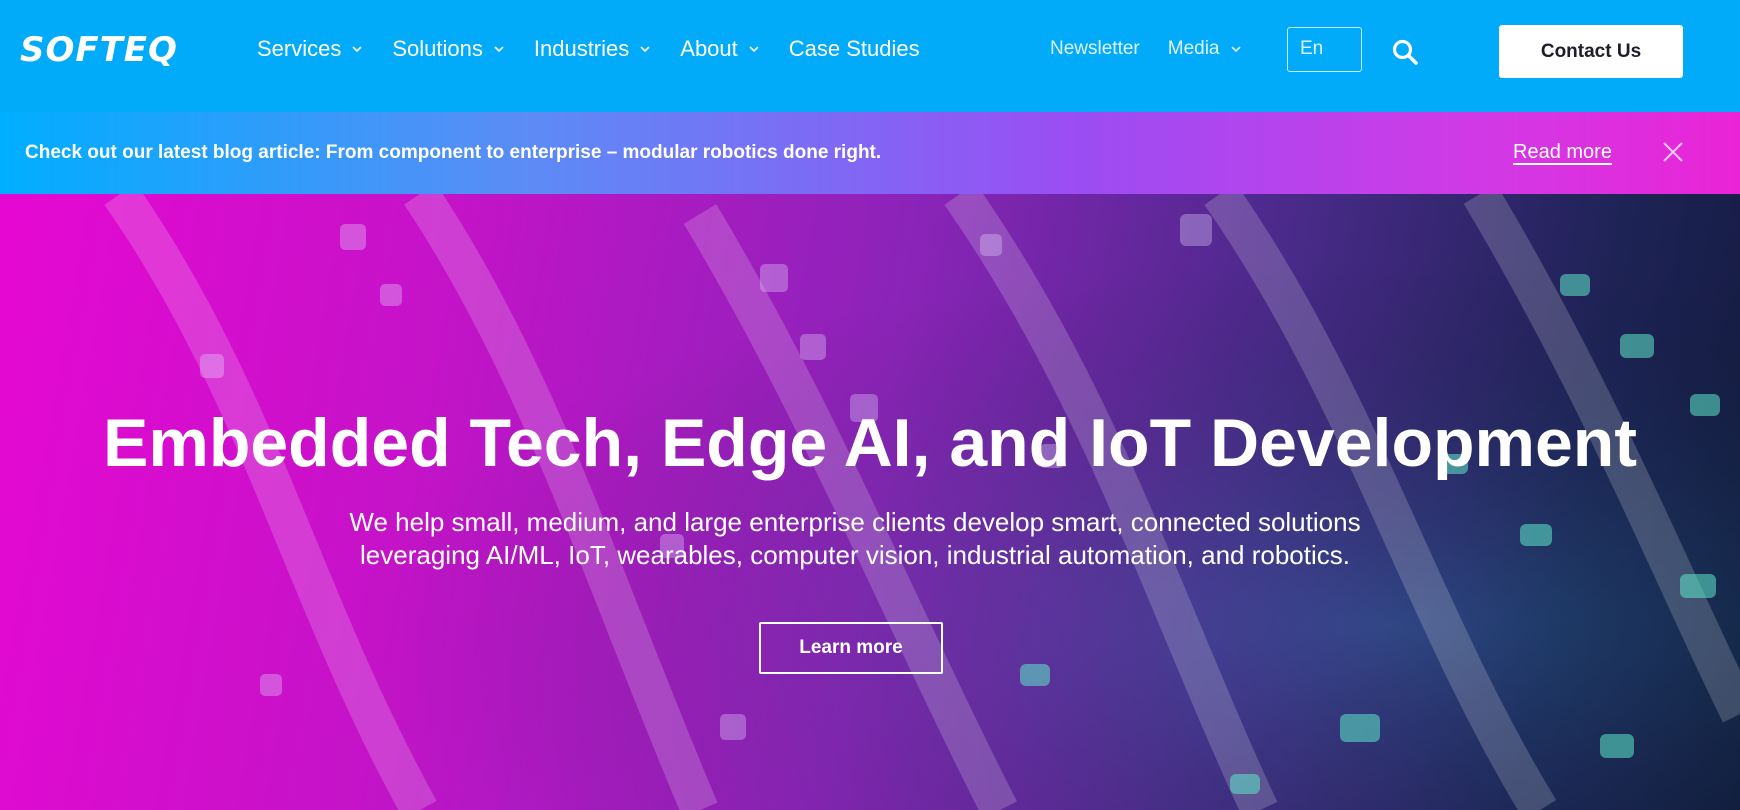  What do you see at coordinates (299, 48) in the screenshot?
I see `nav-item-label: Services` at bounding box center [299, 48].